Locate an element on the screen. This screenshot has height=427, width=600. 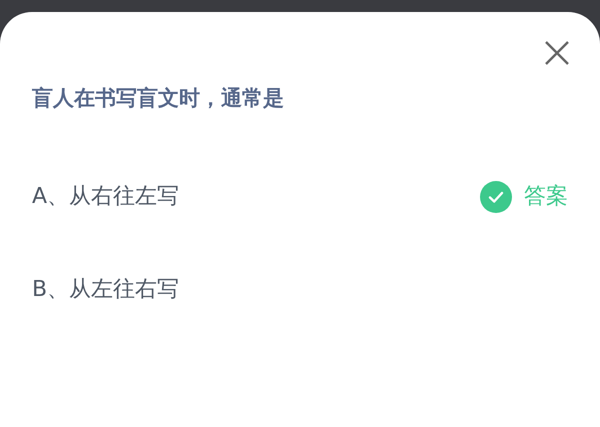
option-text: B、从左往右写 is located at coordinates (106, 290).